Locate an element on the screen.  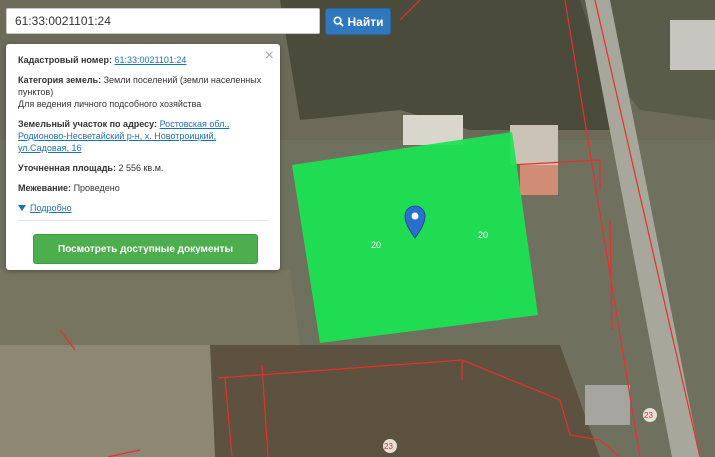
survey-label: Межевание: is located at coordinates (45, 188).